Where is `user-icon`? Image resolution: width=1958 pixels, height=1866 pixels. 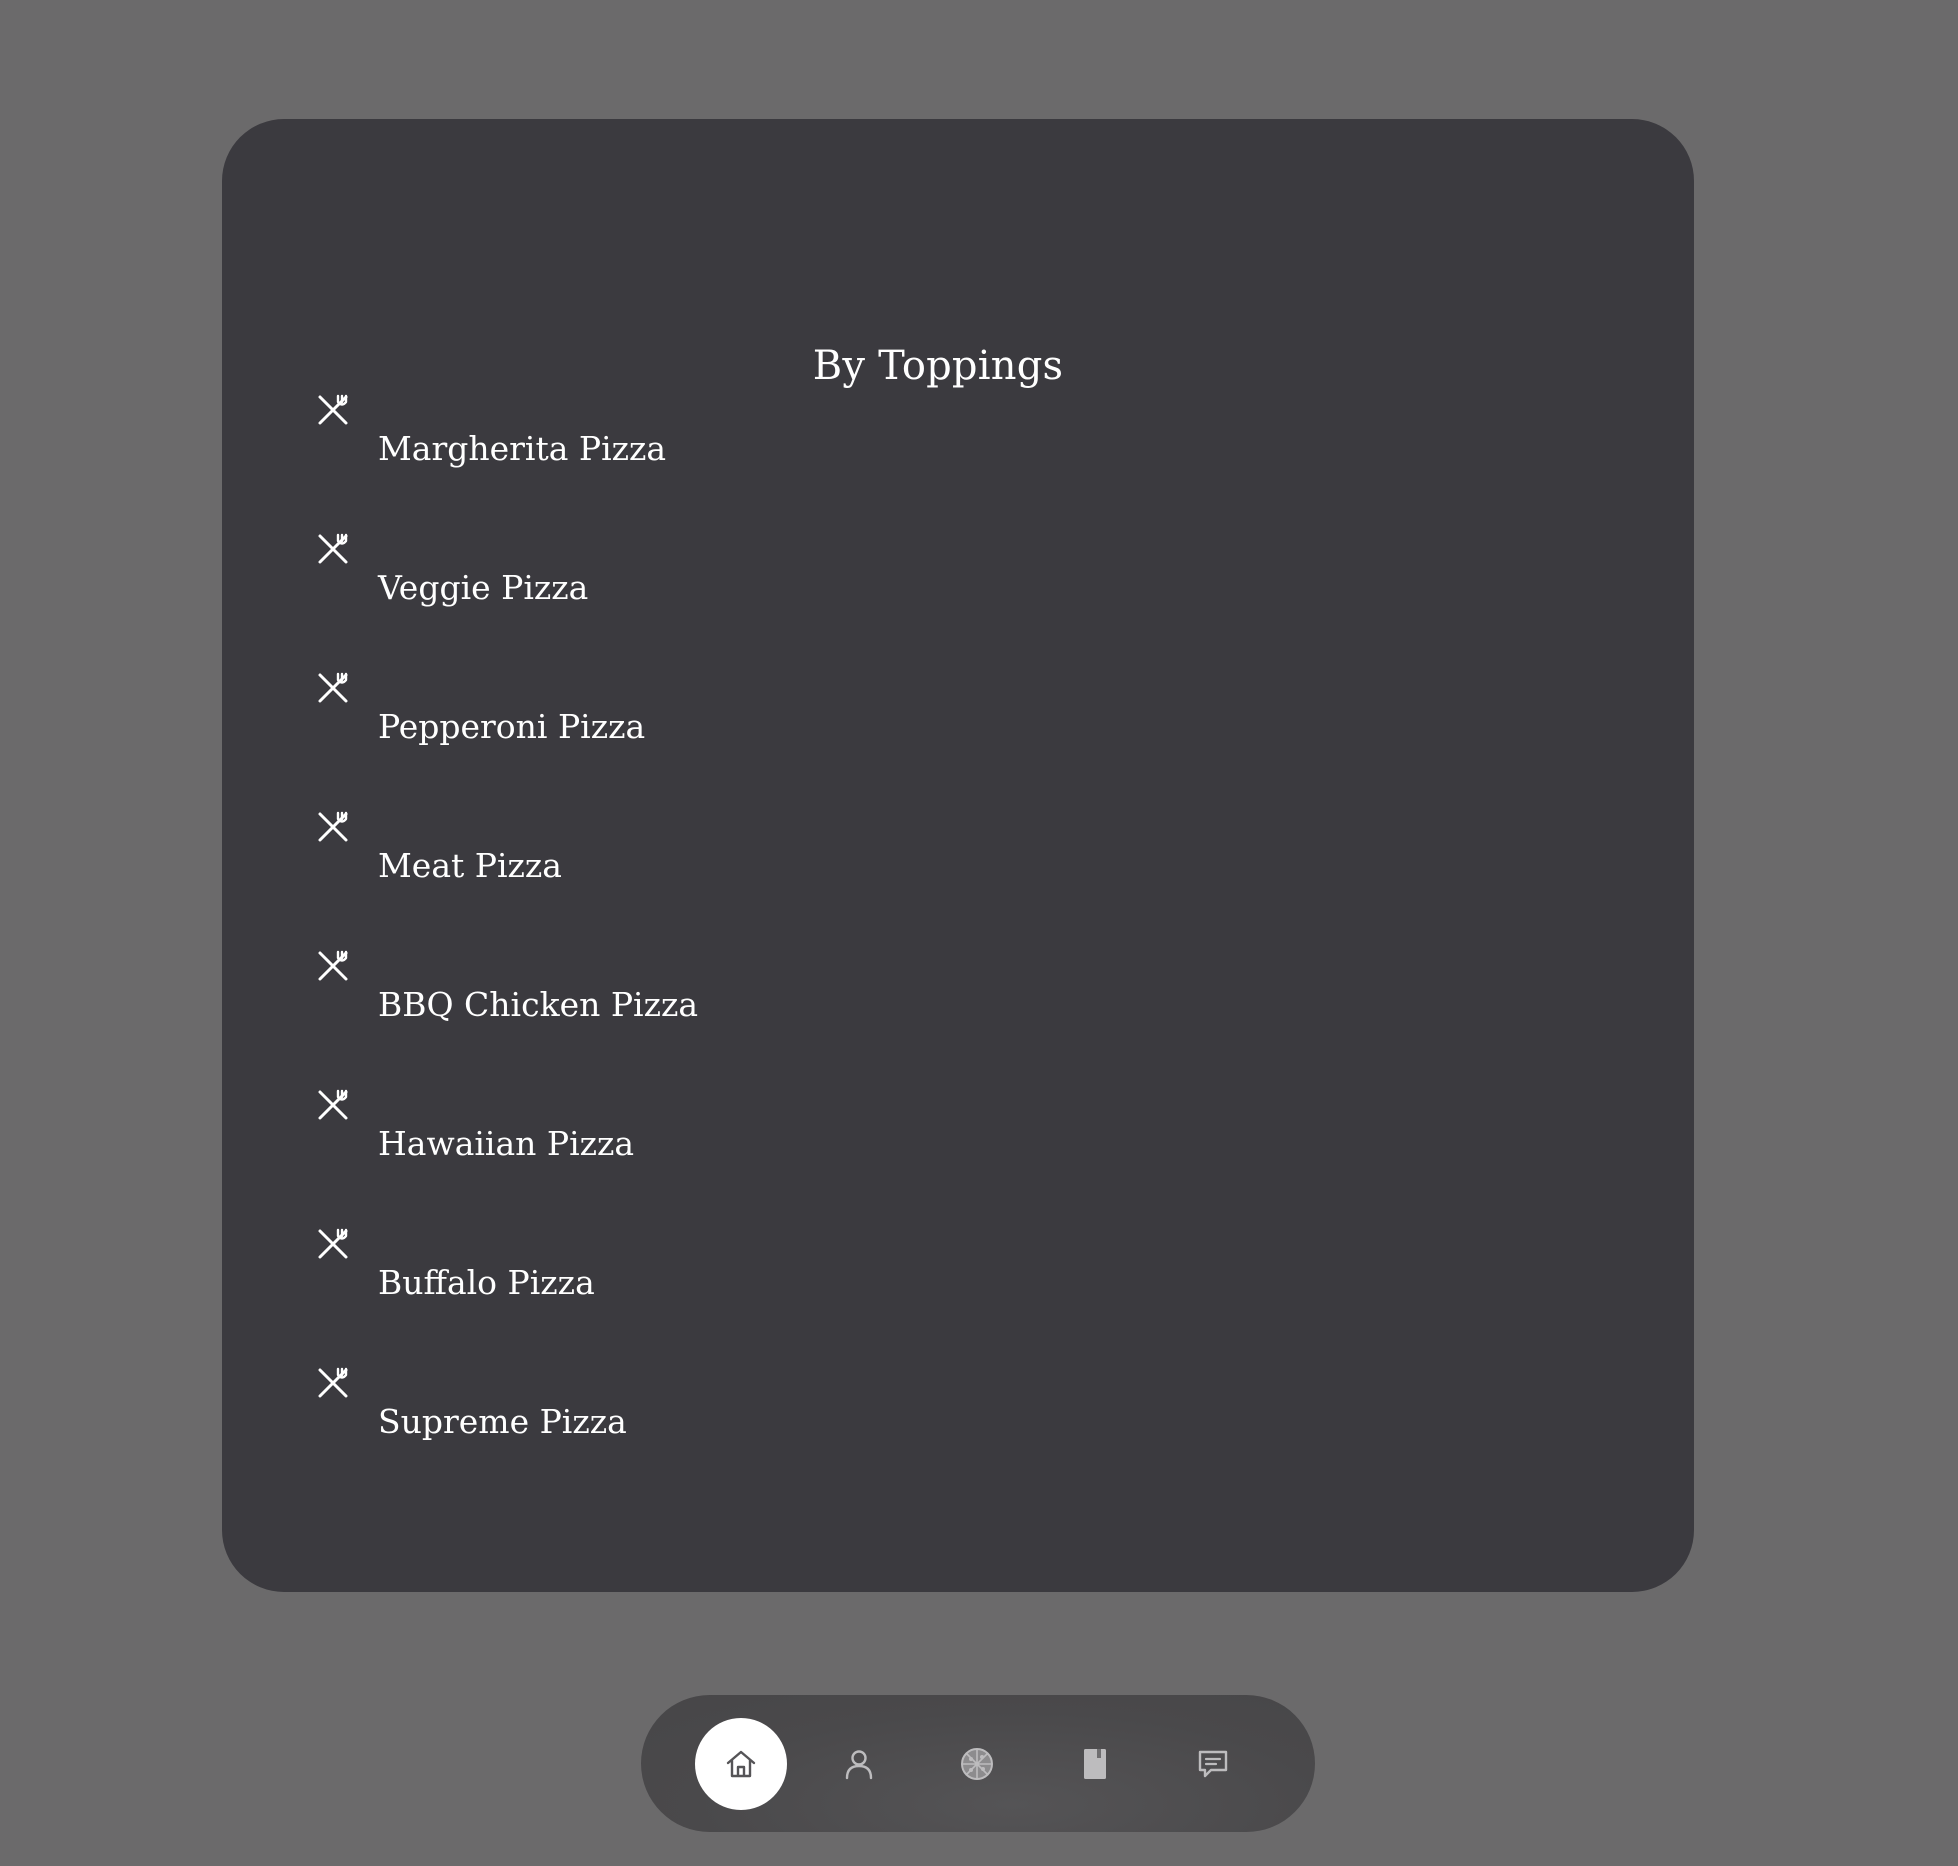 user-icon is located at coordinates (859, 1764).